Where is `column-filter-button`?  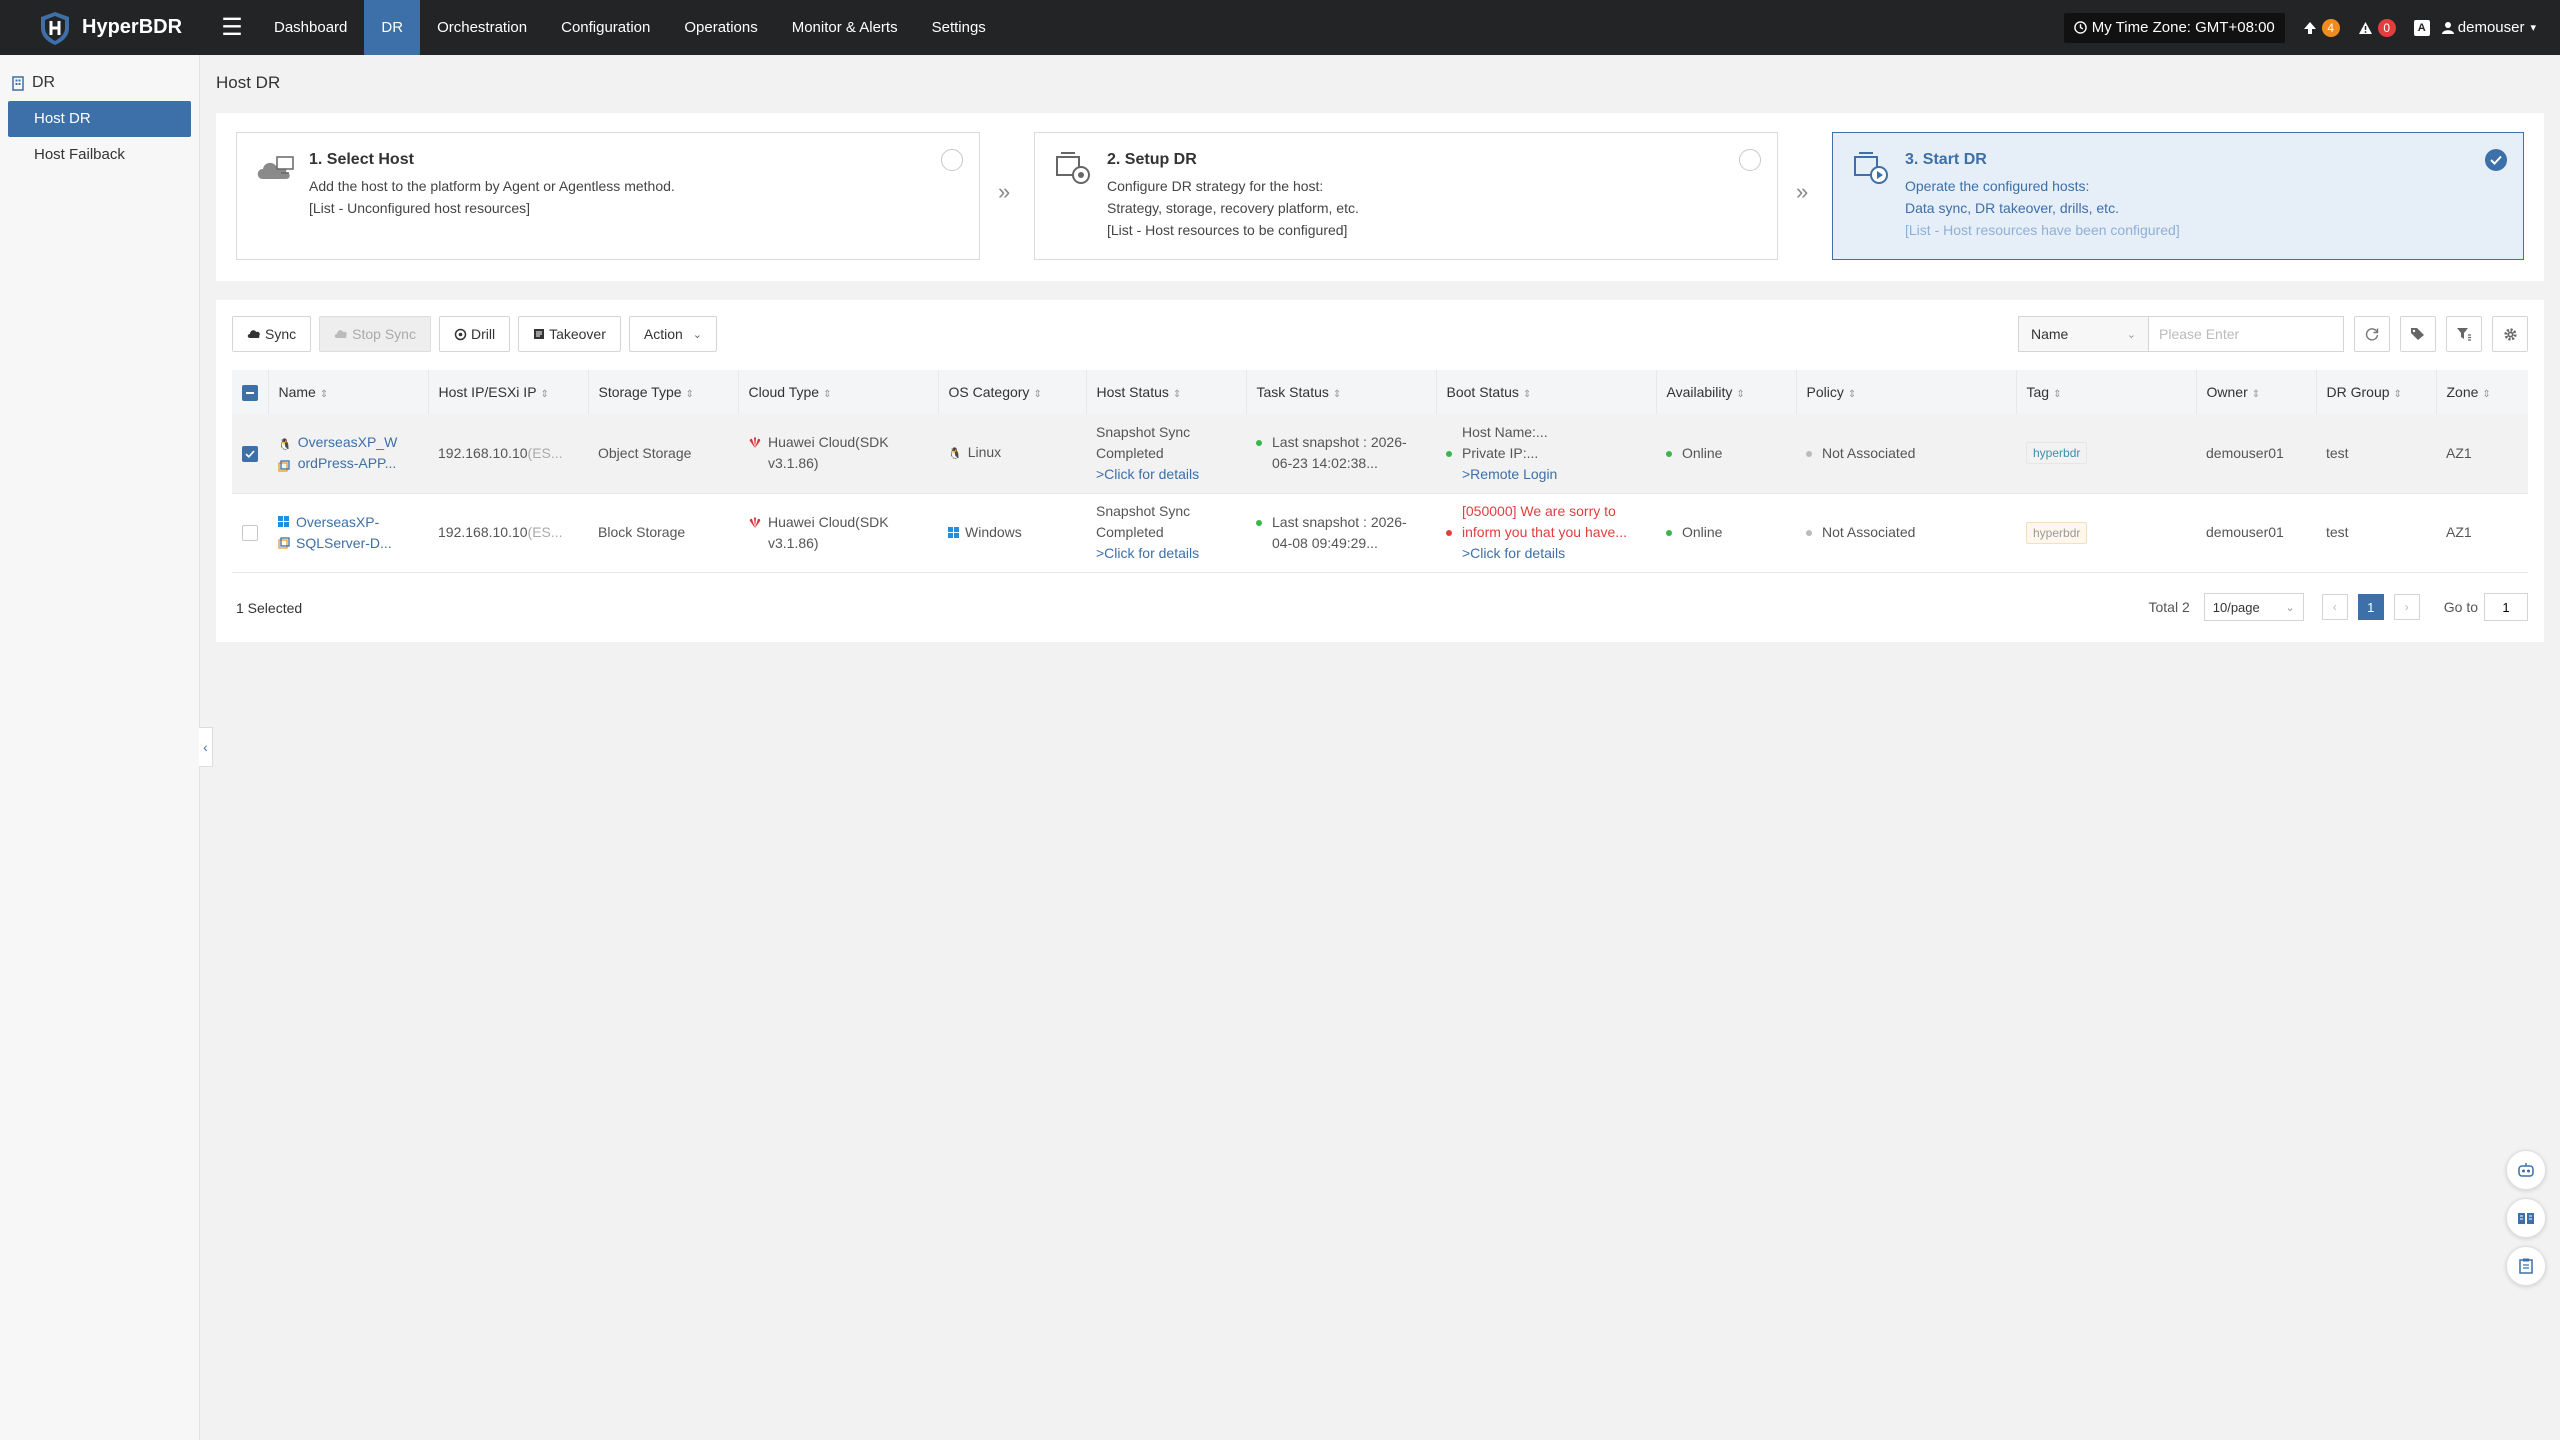 column-filter-button is located at coordinates (2464, 334).